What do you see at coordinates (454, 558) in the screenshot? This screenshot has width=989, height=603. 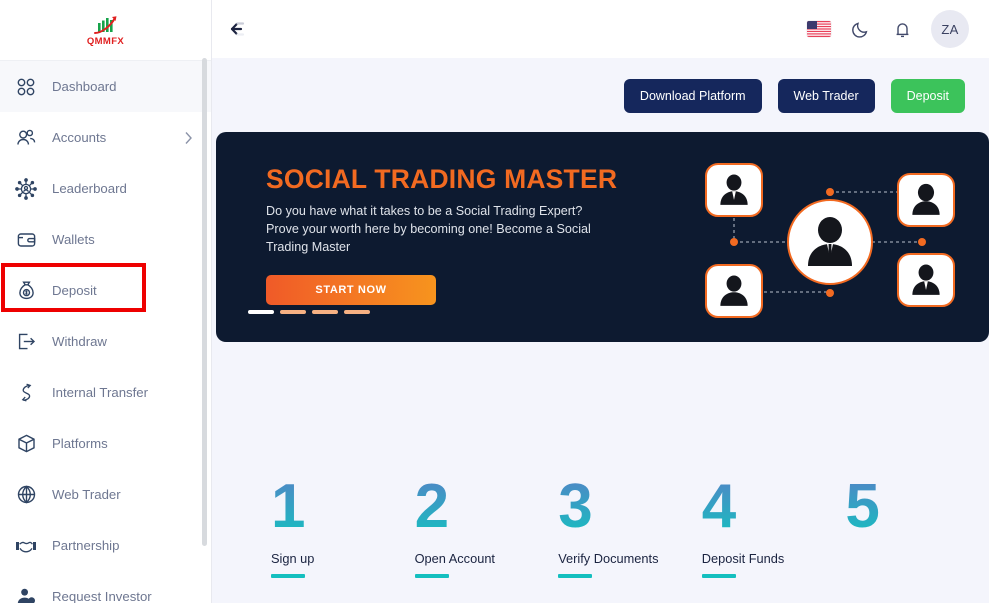 I see `step-label: Open Account` at bounding box center [454, 558].